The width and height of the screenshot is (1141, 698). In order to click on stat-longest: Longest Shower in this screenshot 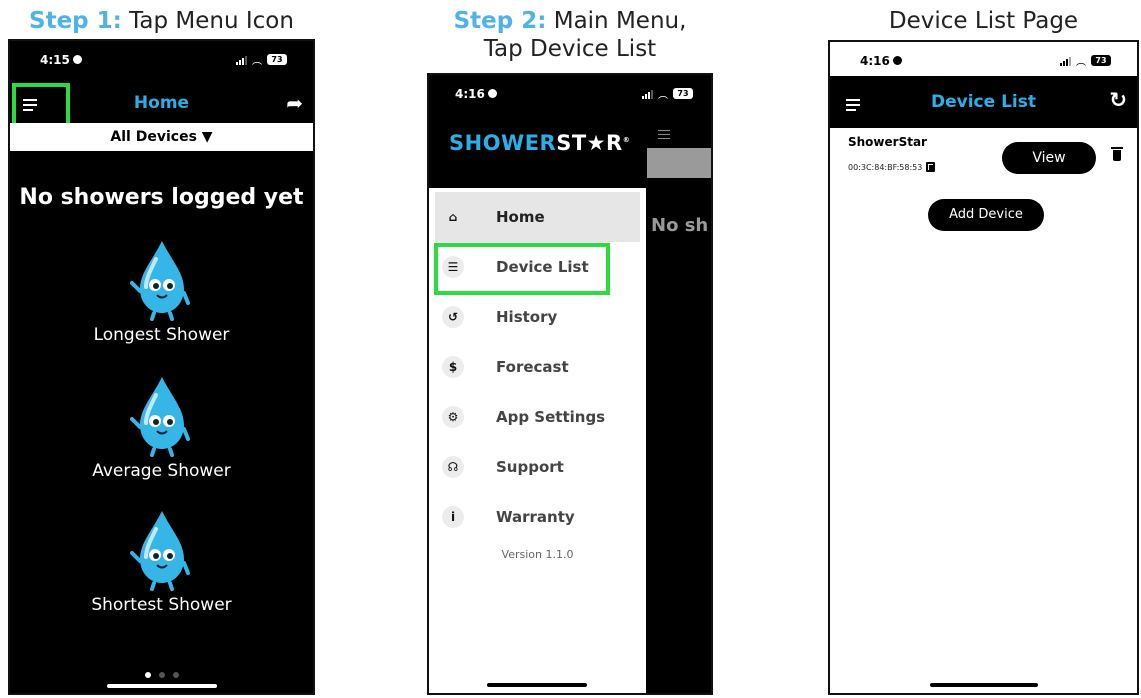, I will do `click(161, 291)`.